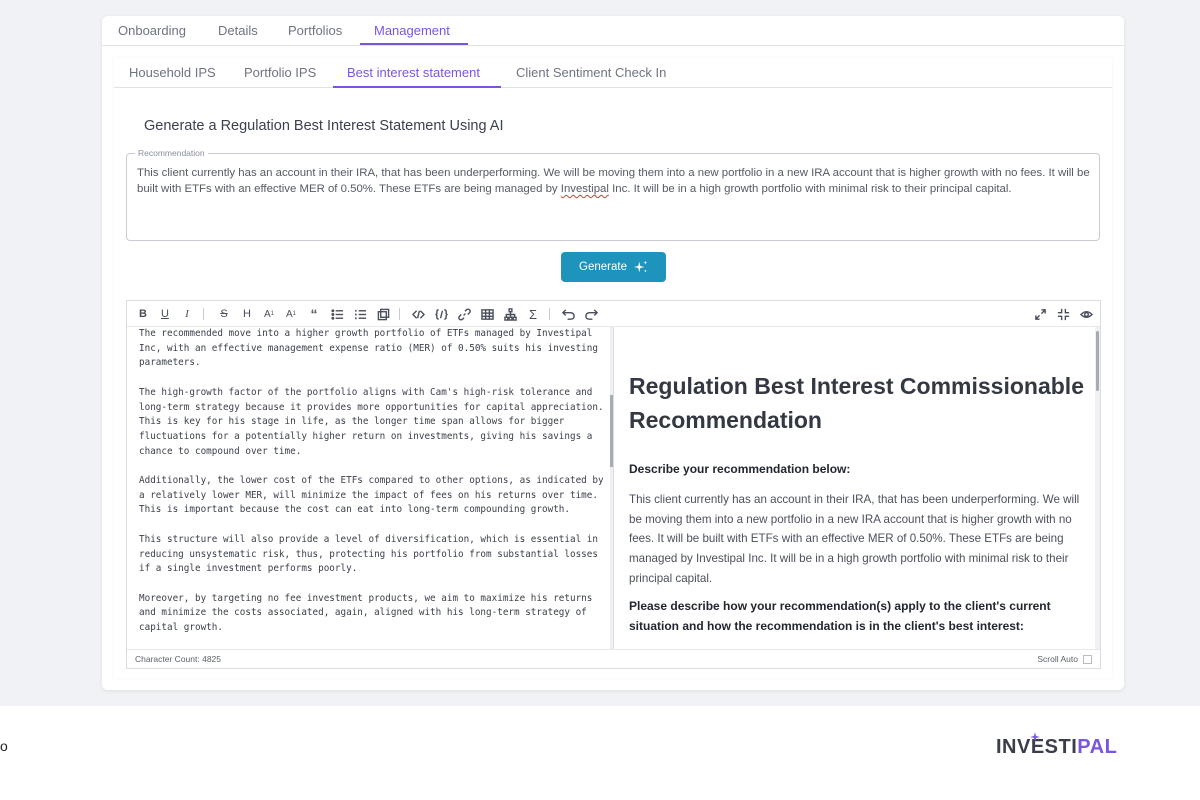  What do you see at coordinates (417, 87) in the screenshot?
I see `sub-tab-indicator` at bounding box center [417, 87].